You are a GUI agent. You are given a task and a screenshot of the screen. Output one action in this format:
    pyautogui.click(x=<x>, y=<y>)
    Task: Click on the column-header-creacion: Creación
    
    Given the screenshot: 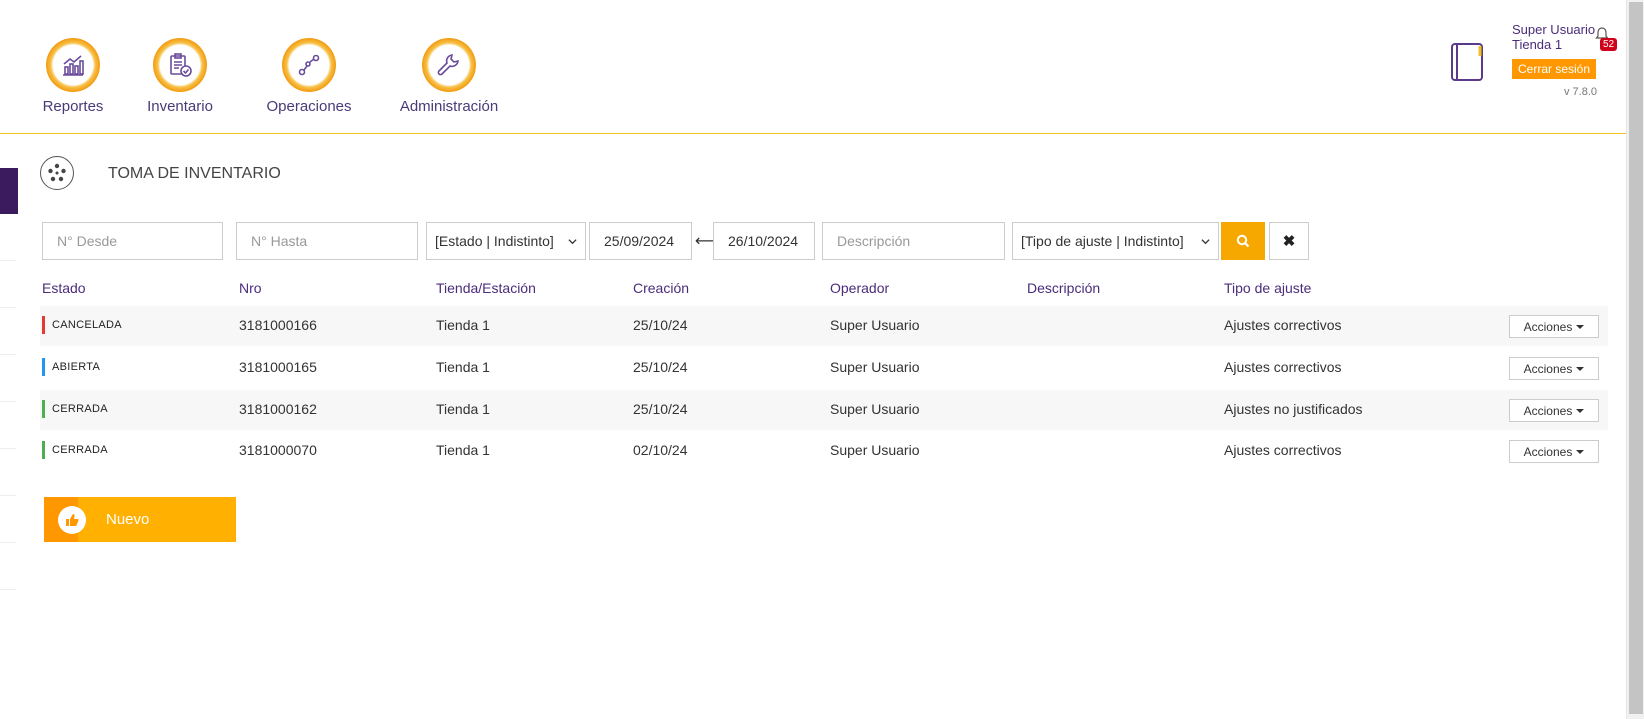 What is the action you would take?
    pyautogui.click(x=661, y=288)
    